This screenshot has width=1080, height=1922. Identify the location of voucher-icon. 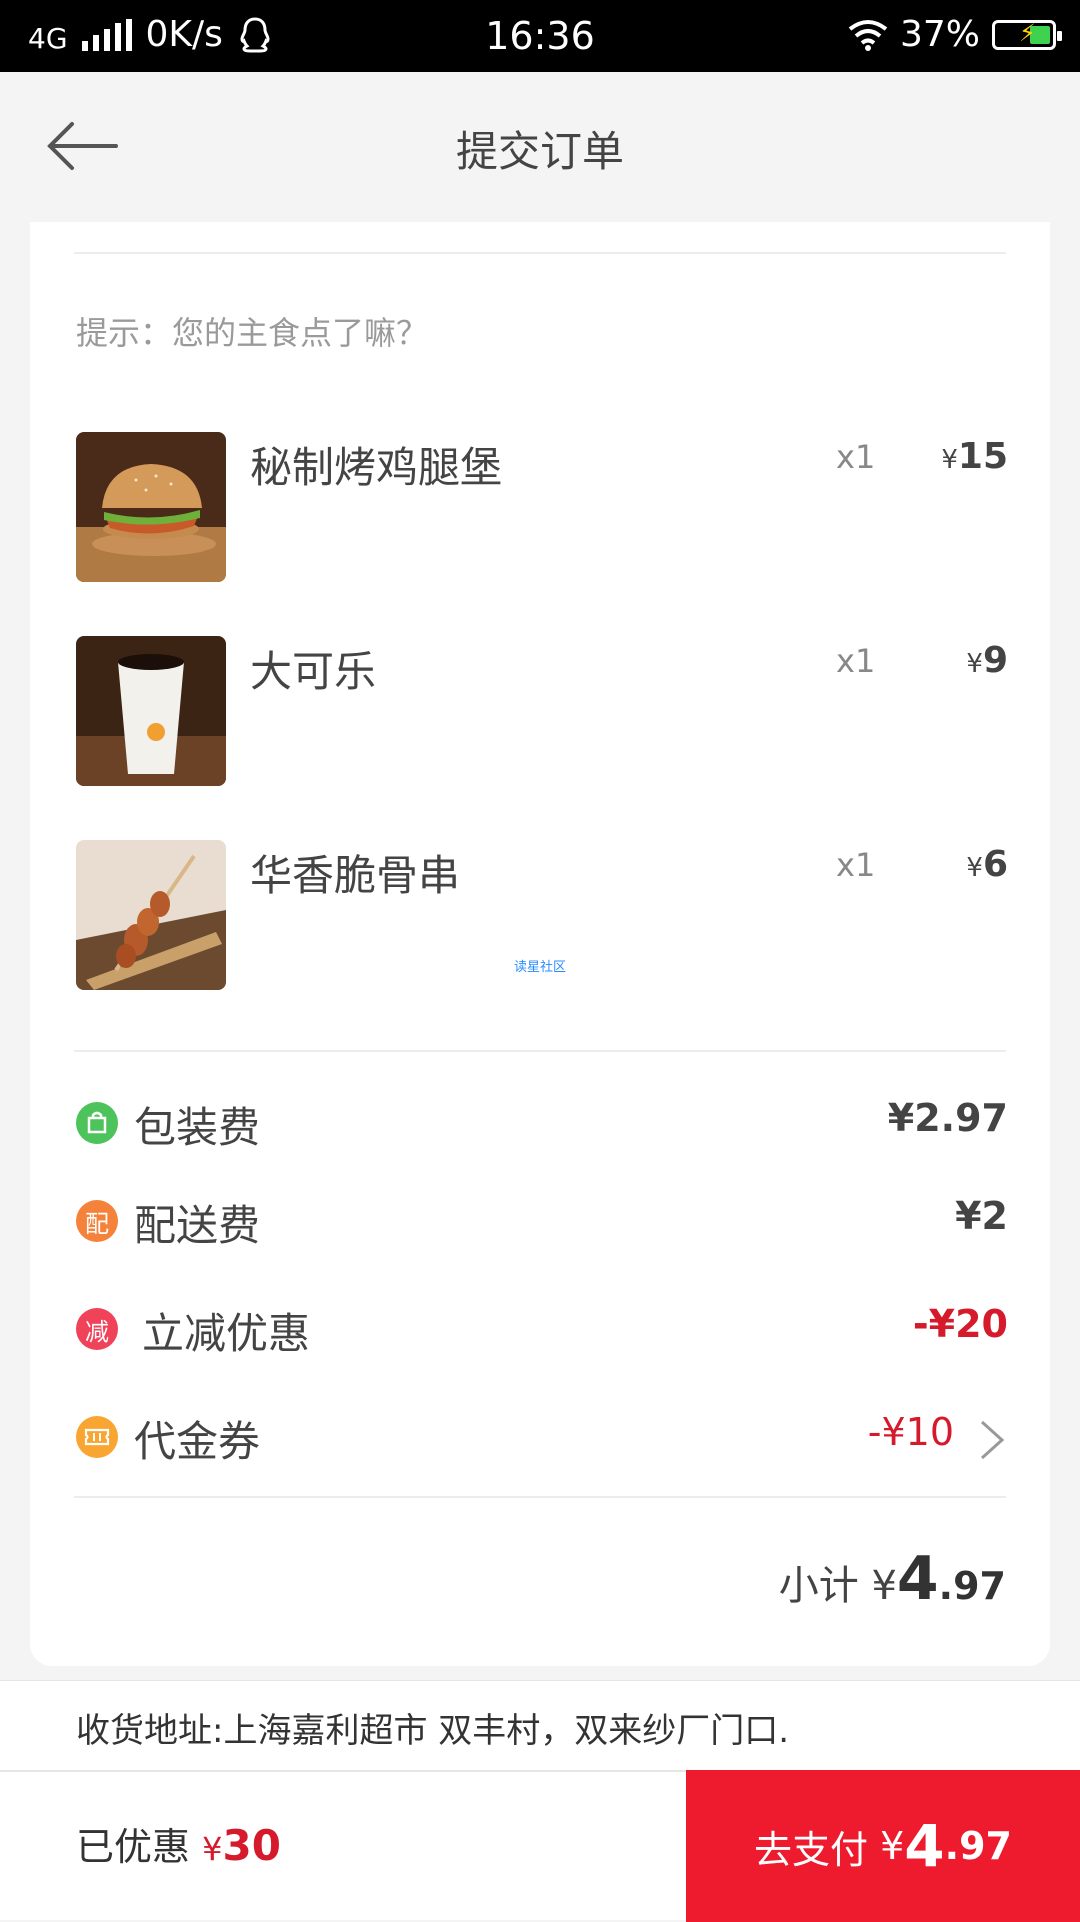
(97, 1437).